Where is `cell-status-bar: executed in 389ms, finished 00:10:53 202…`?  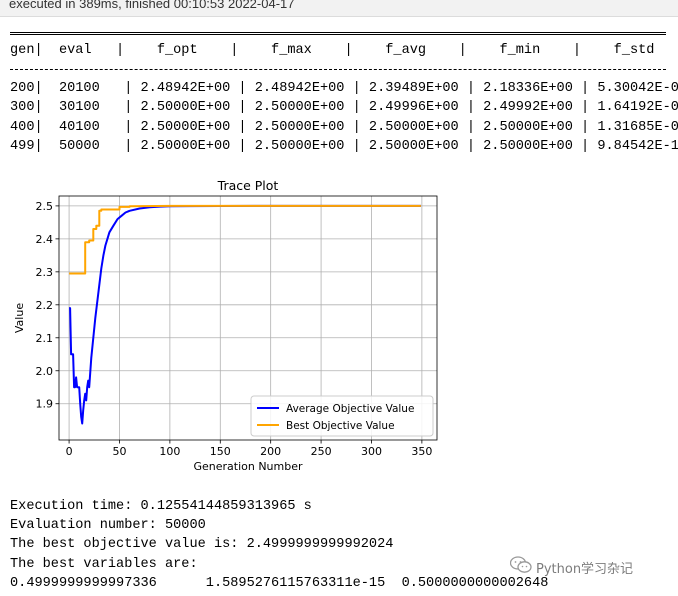
cell-status-bar: executed in 389ms, finished 00:10:53 202… is located at coordinates (339, 8).